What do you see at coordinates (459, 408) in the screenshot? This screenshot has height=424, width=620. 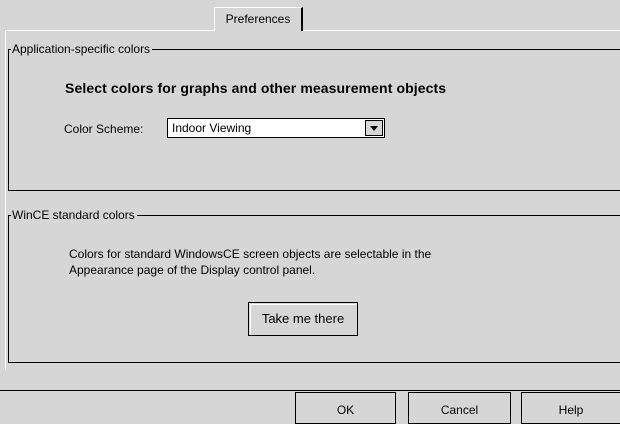 I see `cancel-button: Cancel` at bounding box center [459, 408].